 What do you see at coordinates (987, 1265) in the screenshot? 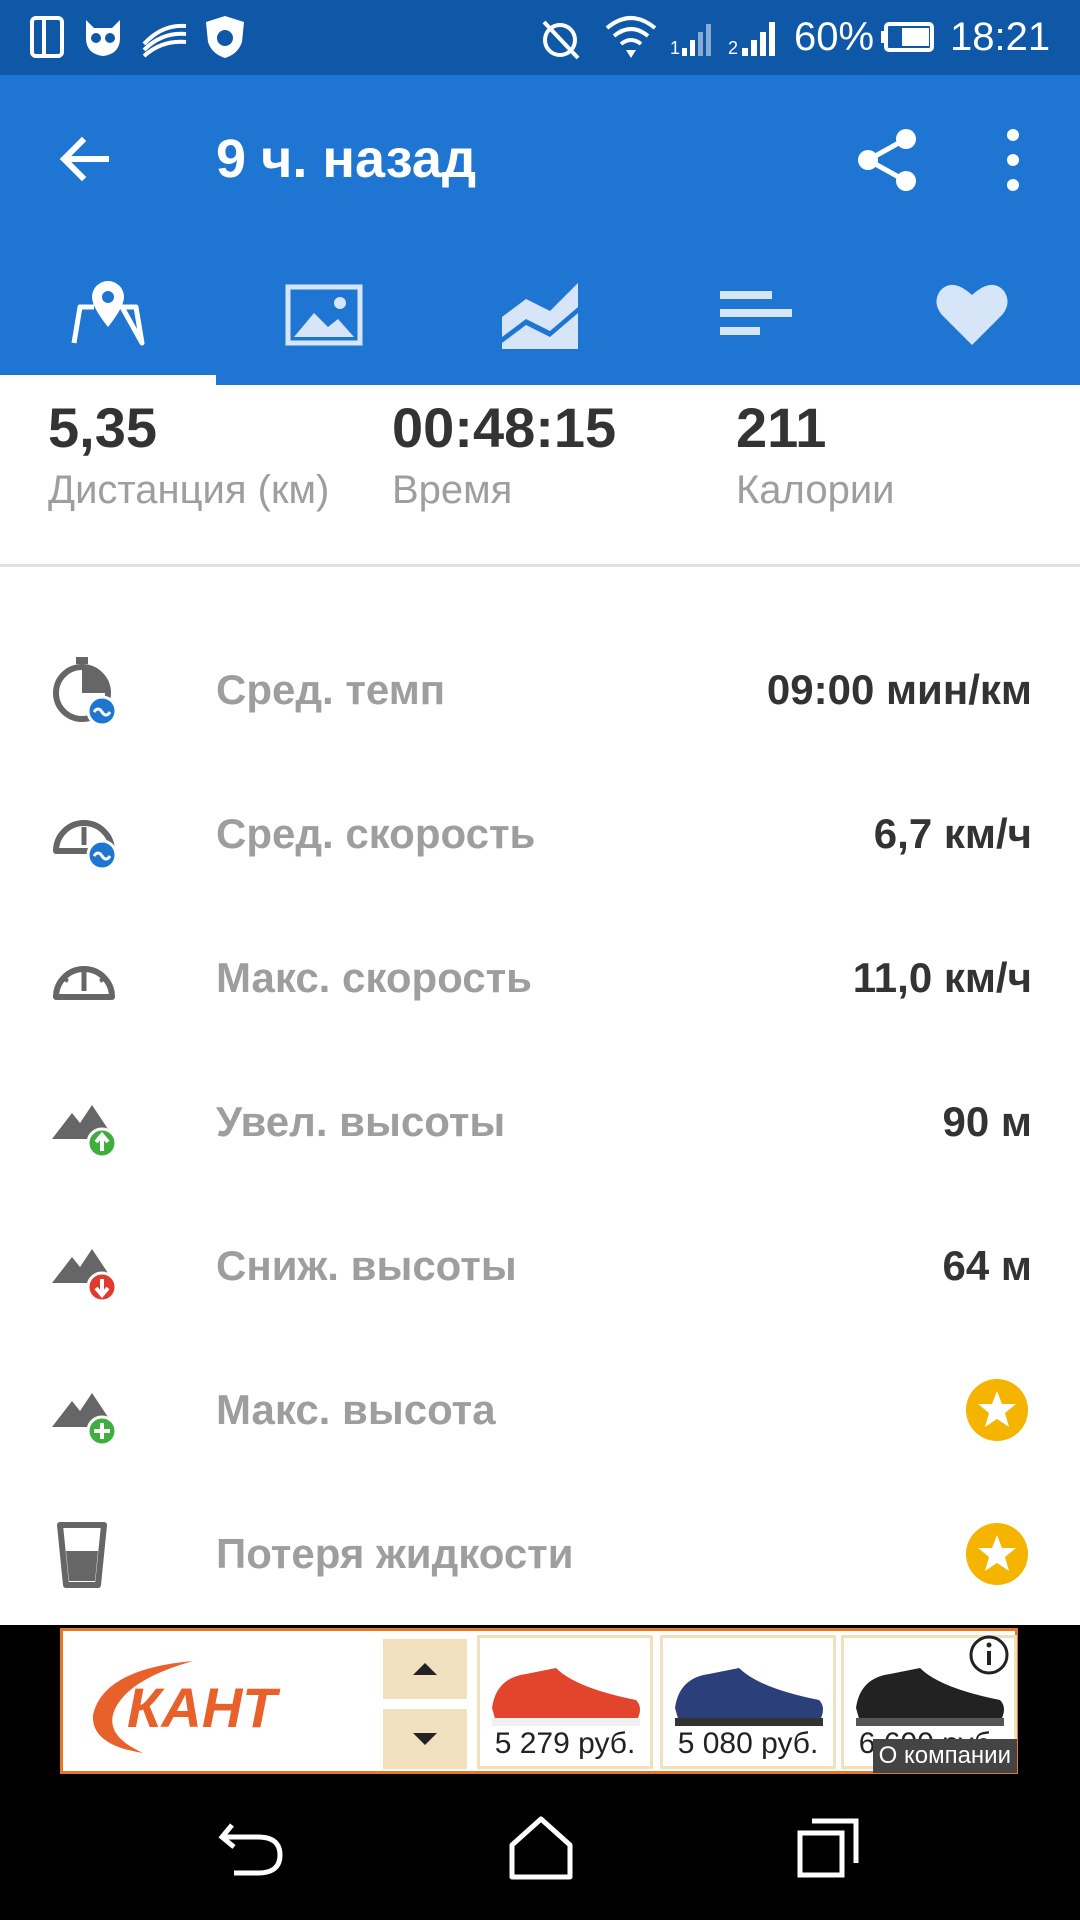
I see `stat-value: 64 м` at bounding box center [987, 1265].